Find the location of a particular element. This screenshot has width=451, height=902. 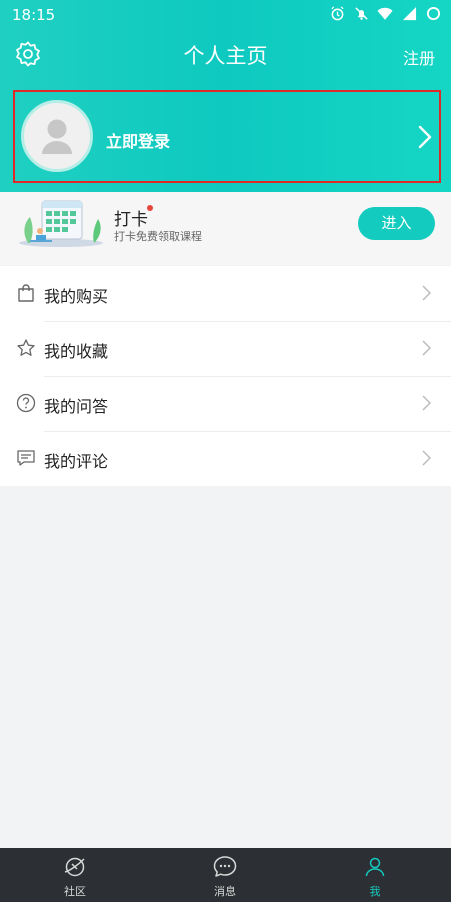

mute-icon is located at coordinates (361, 13).